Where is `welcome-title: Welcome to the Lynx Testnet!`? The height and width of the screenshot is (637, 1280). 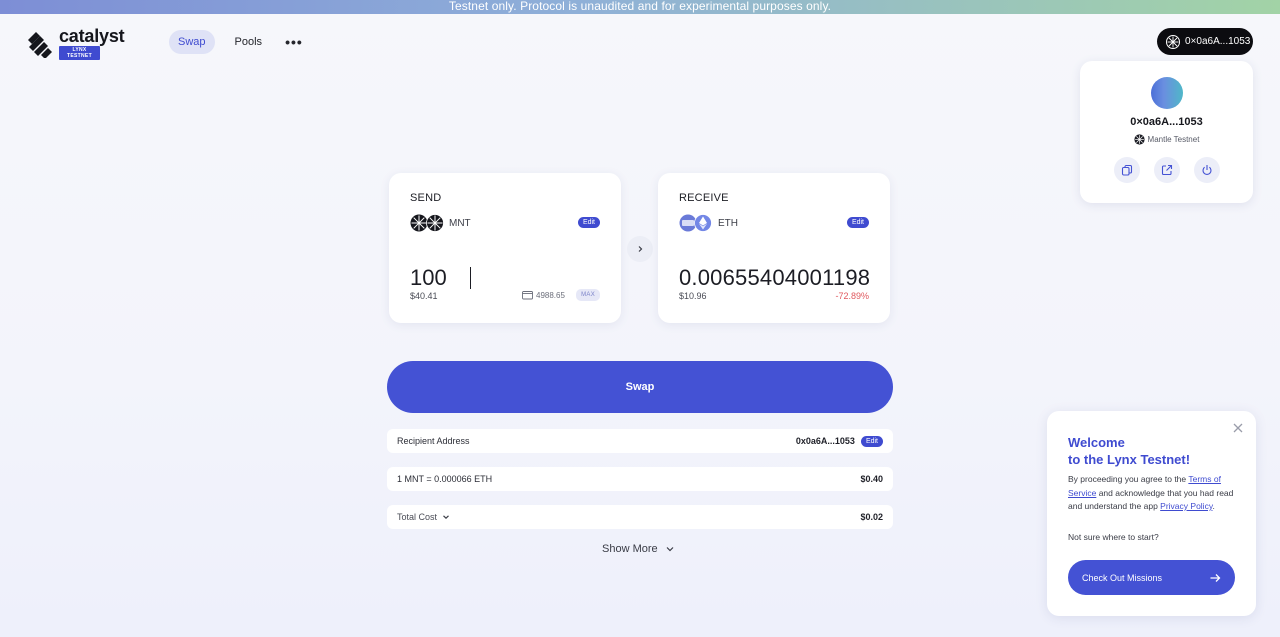 welcome-title: Welcome to the Lynx Testnet! is located at coordinates (1129, 451).